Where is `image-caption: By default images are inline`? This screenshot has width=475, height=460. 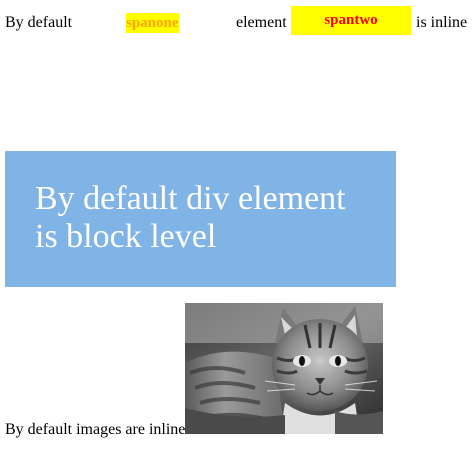
image-caption: By default images are inline is located at coordinates (95, 429).